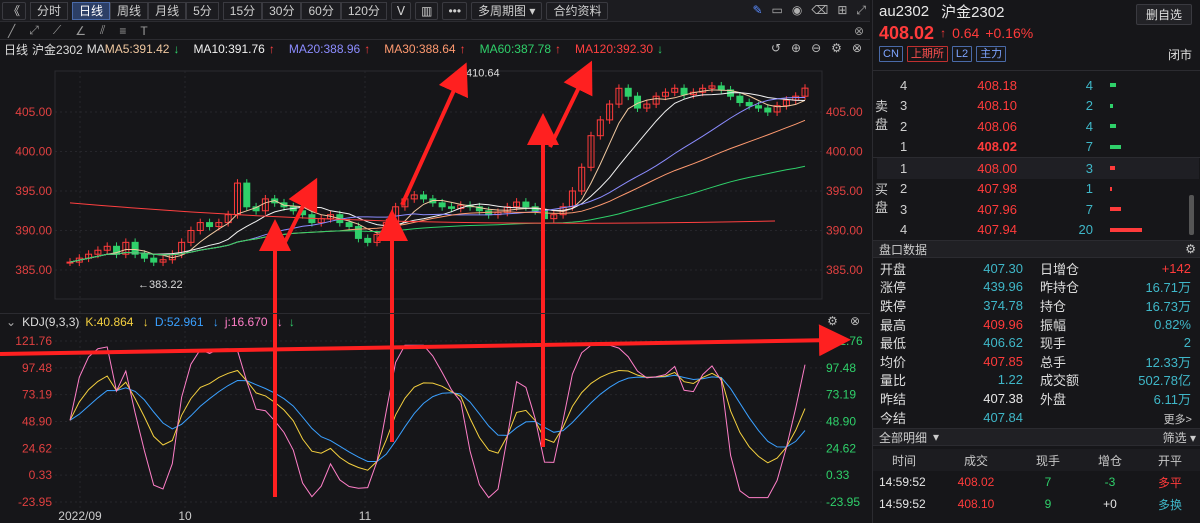 The height and width of the screenshot is (523, 1200). What do you see at coordinates (1169, 482) in the screenshot?
I see `trade-cell: 多平` at bounding box center [1169, 482].